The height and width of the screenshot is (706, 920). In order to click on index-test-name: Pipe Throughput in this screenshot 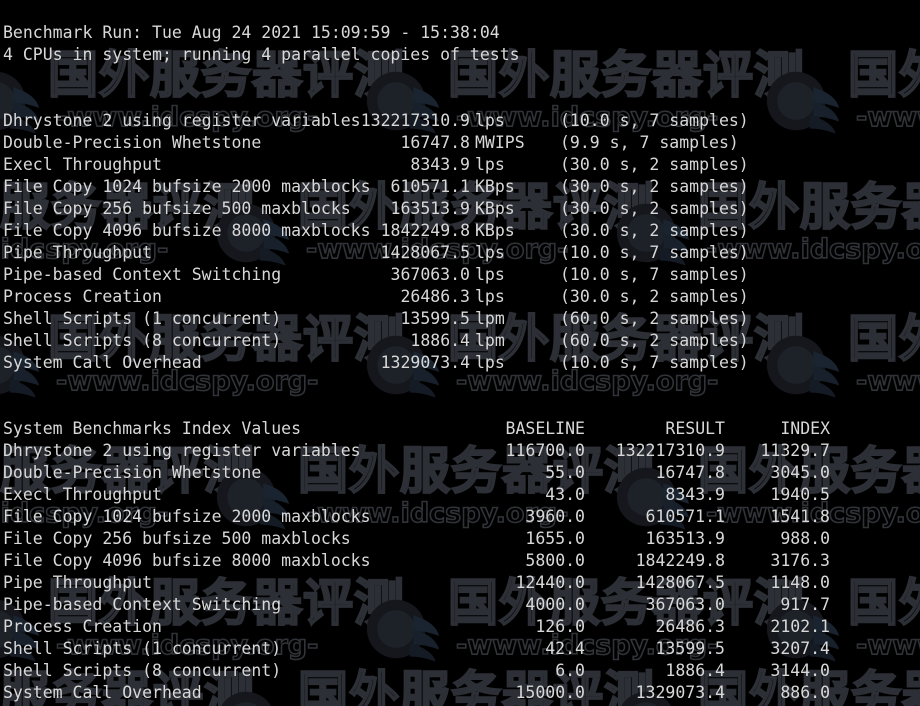, I will do `click(78, 582)`.